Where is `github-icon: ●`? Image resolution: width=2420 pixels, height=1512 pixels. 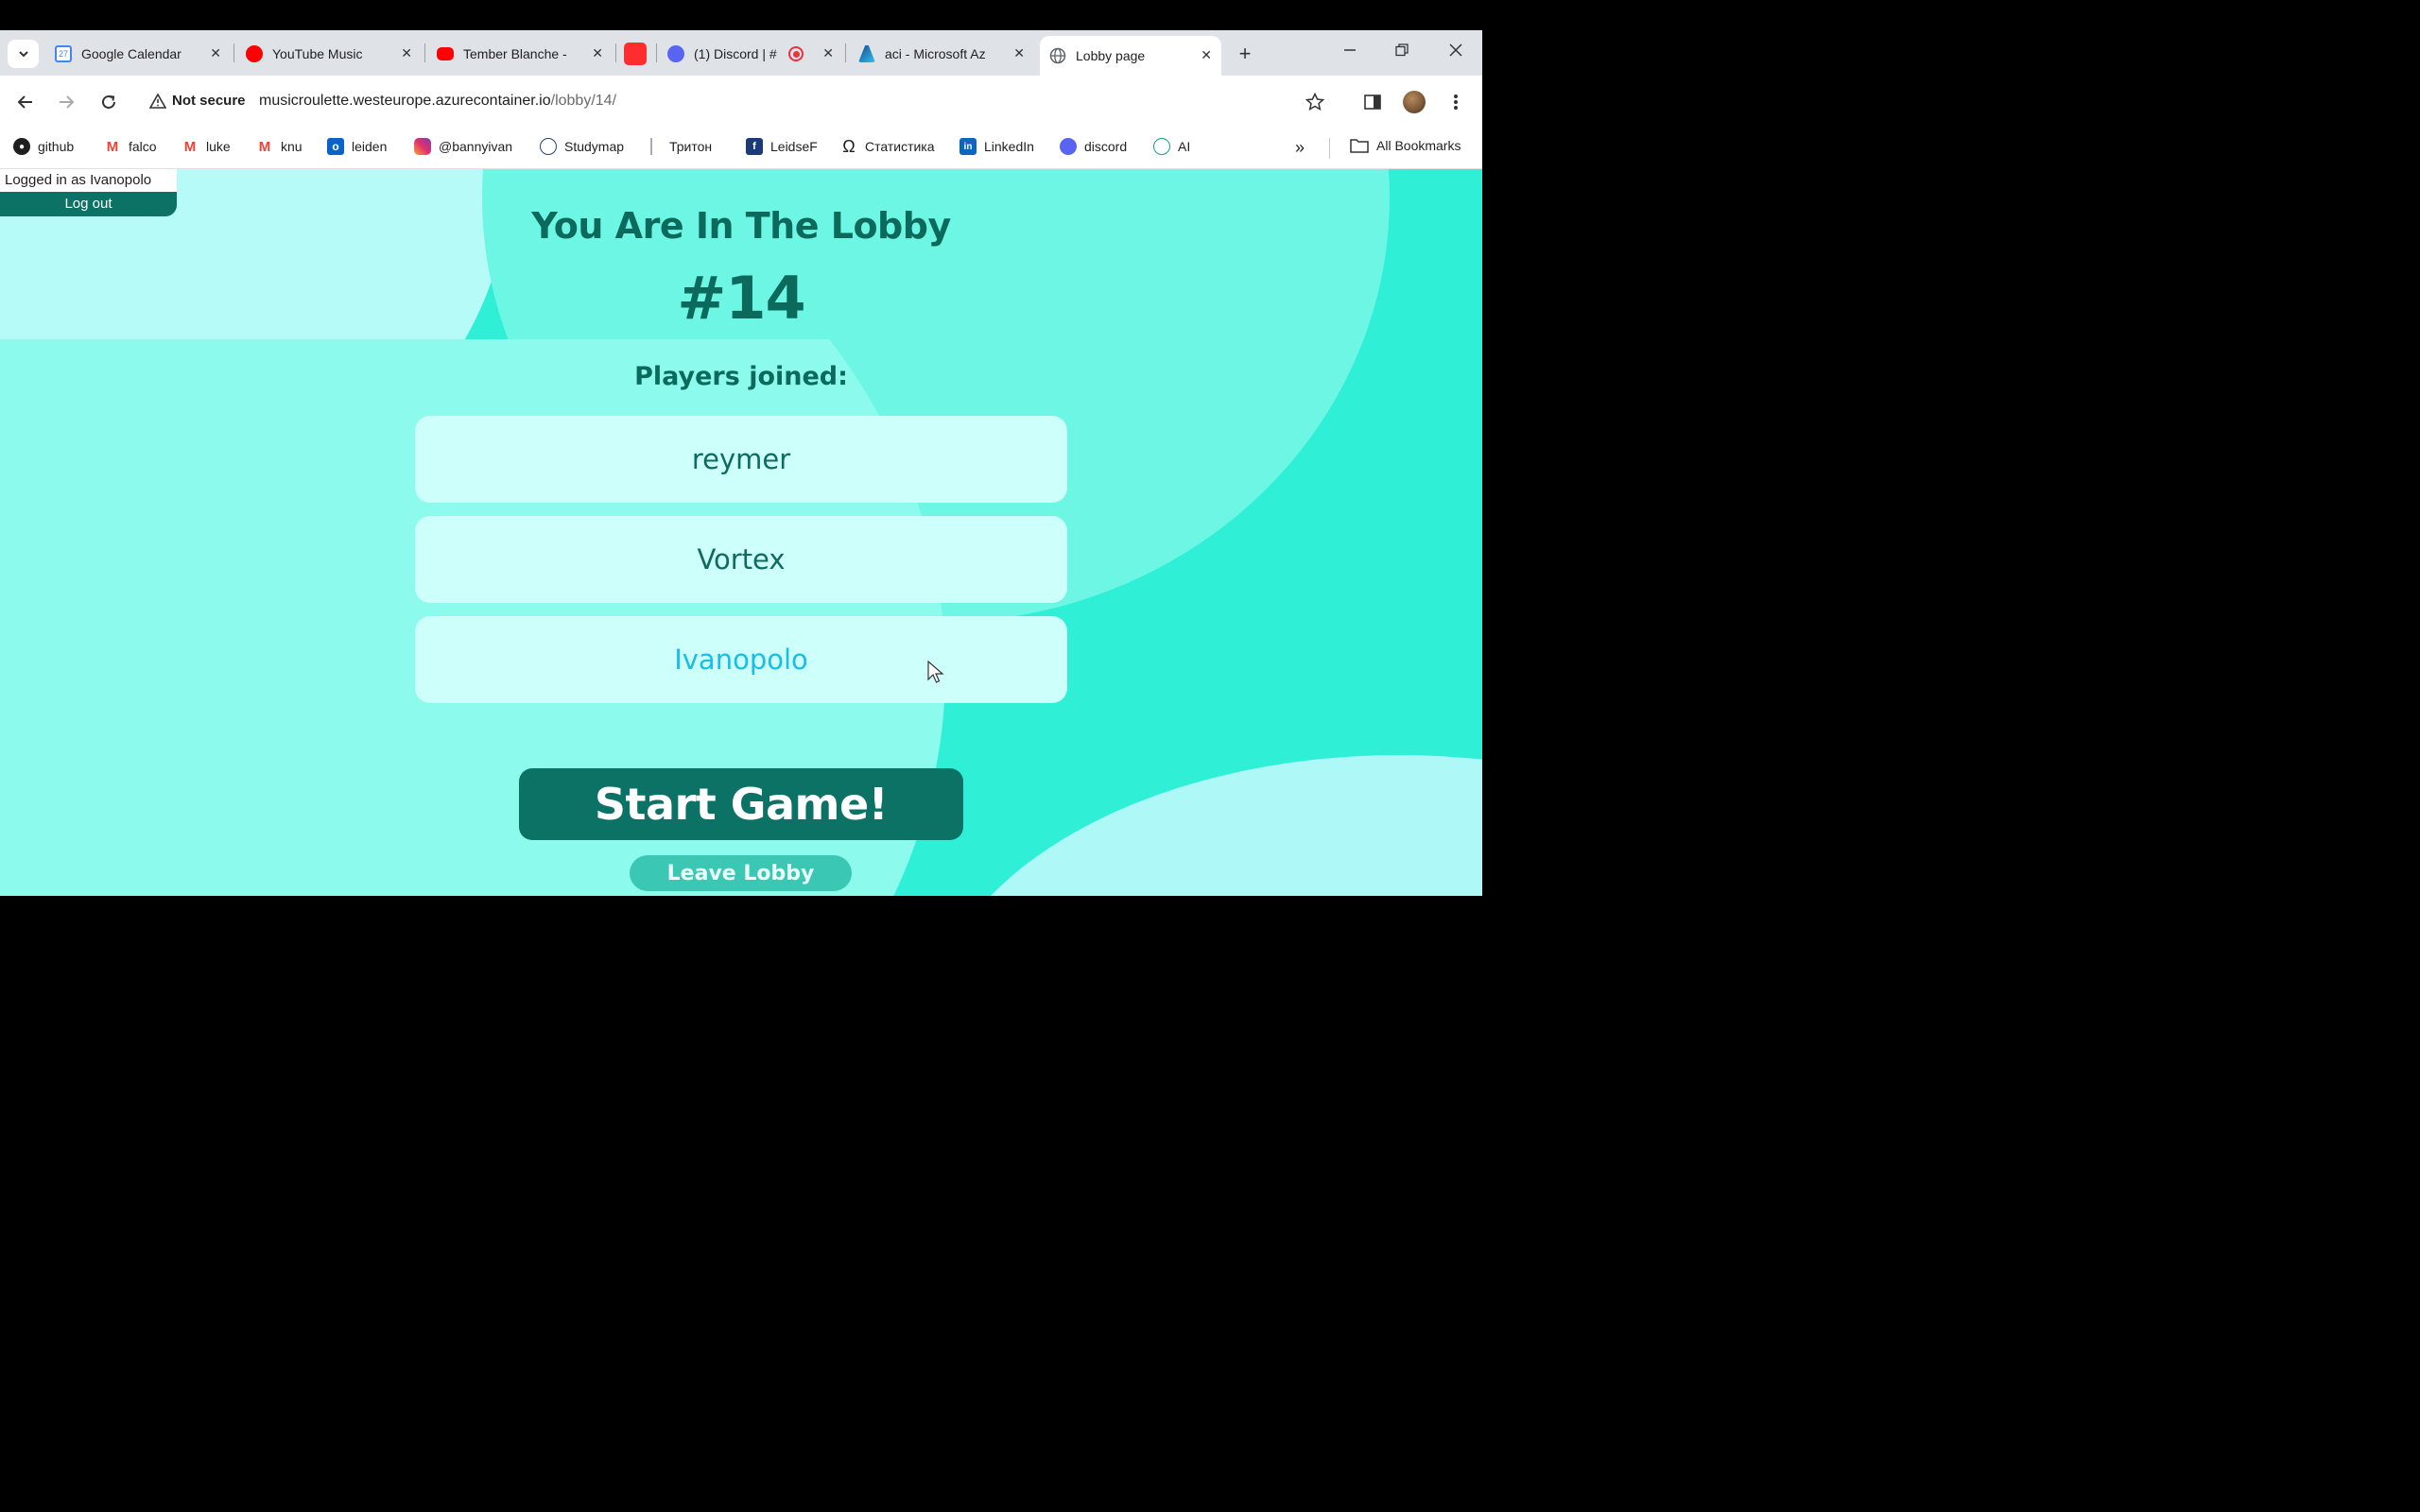 github-icon: ● is located at coordinates (22, 146).